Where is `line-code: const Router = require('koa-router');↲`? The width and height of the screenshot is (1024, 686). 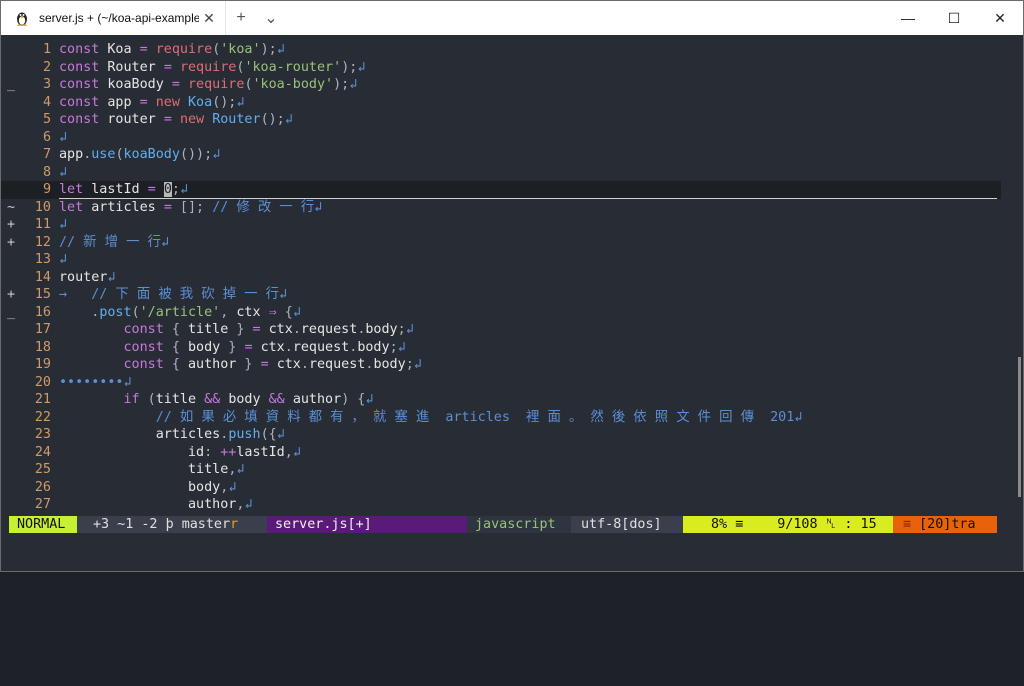 line-code: const Router = require('koa-router');↲ is located at coordinates (212, 67).